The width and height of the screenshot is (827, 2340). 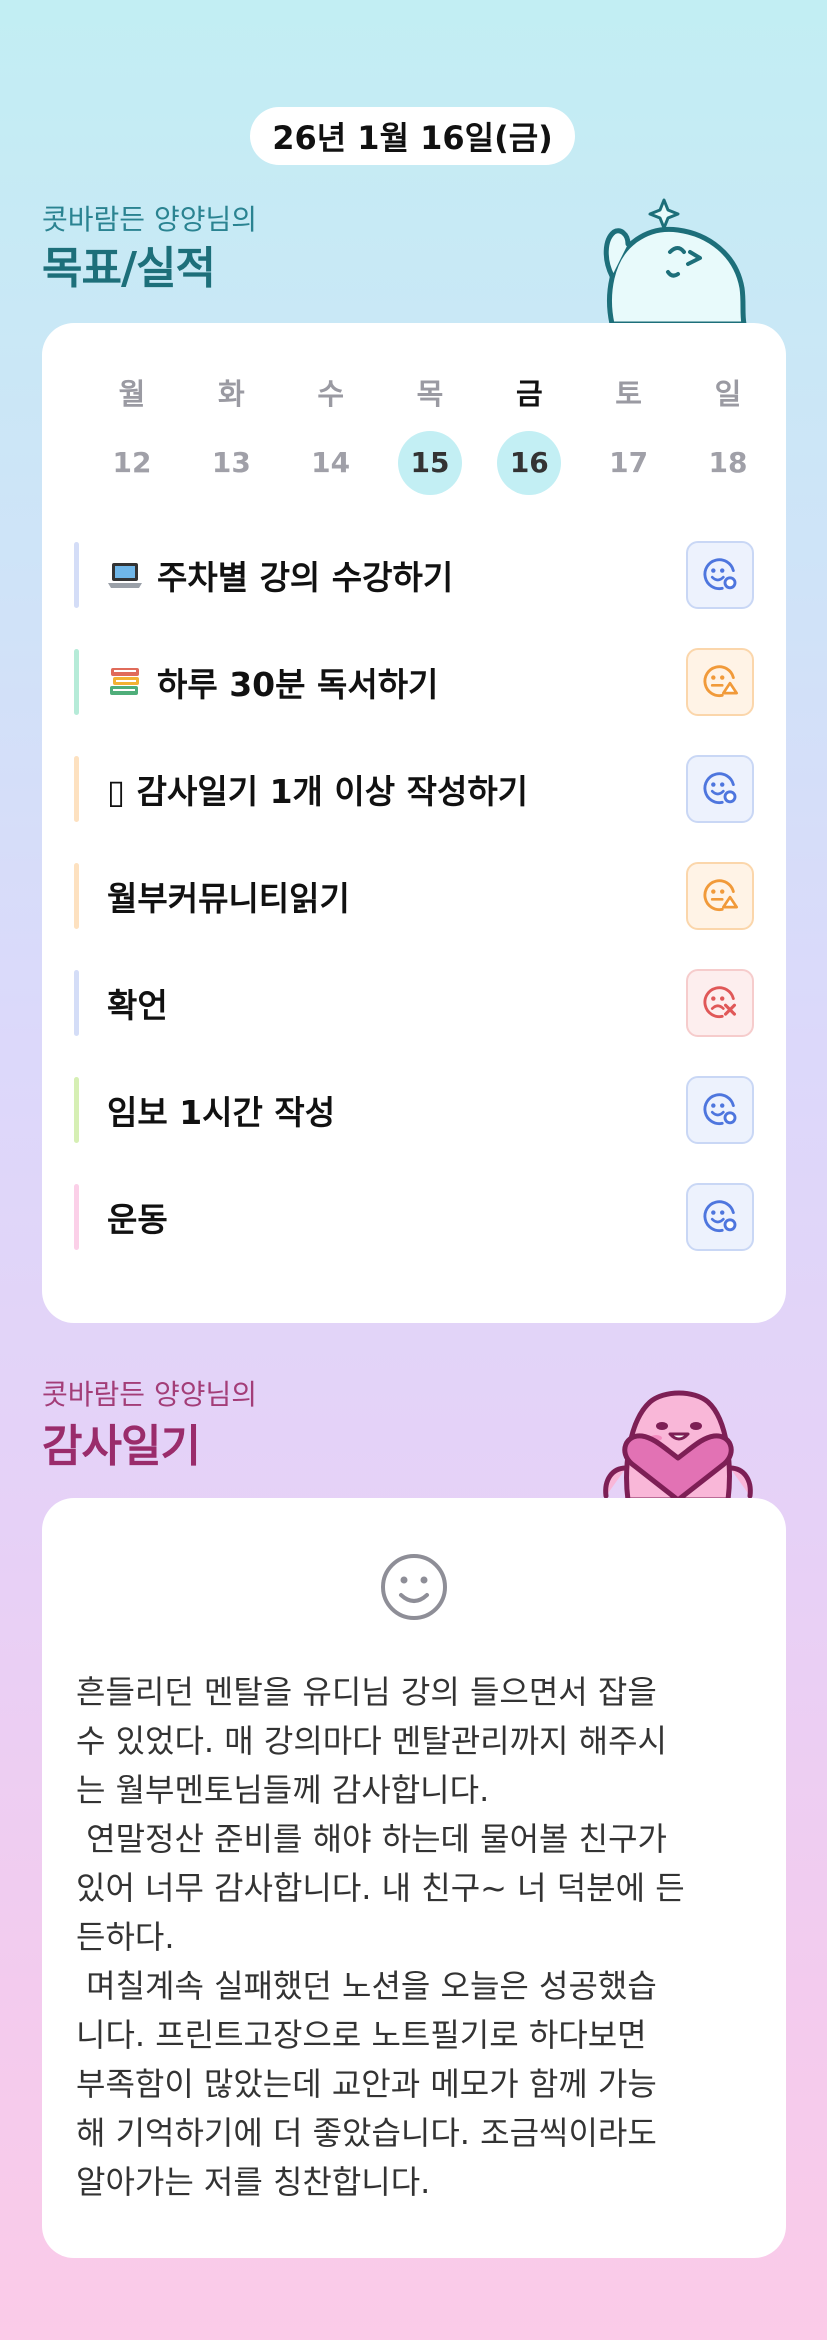 What do you see at coordinates (137, 1005) in the screenshot?
I see `goal-text: 확언` at bounding box center [137, 1005].